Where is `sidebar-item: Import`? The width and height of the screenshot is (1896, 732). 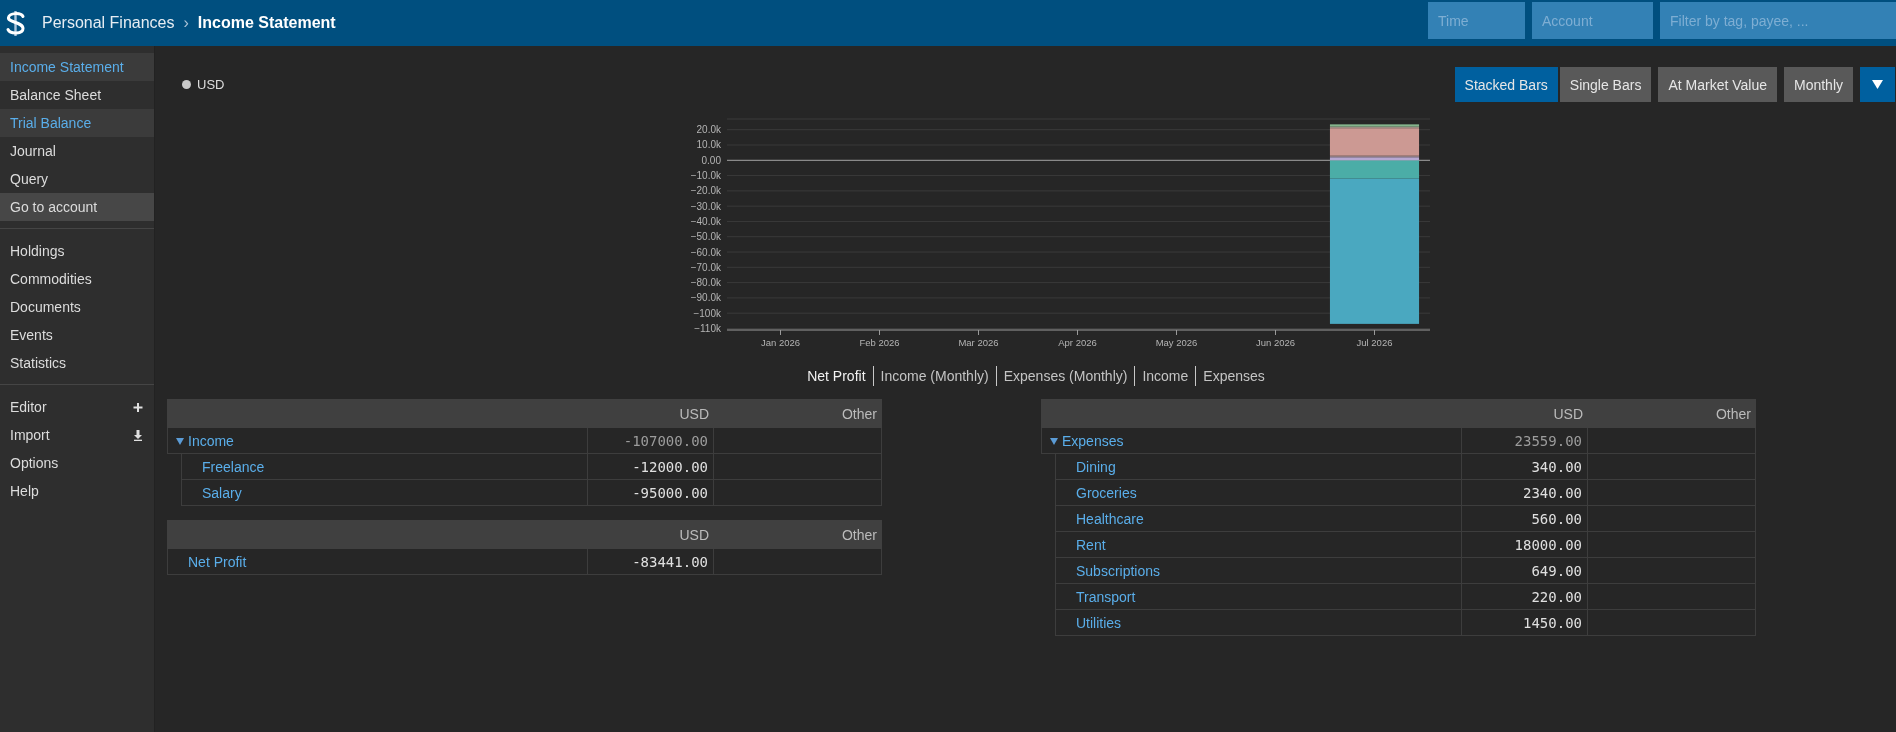 sidebar-item: Import is located at coordinates (77, 435).